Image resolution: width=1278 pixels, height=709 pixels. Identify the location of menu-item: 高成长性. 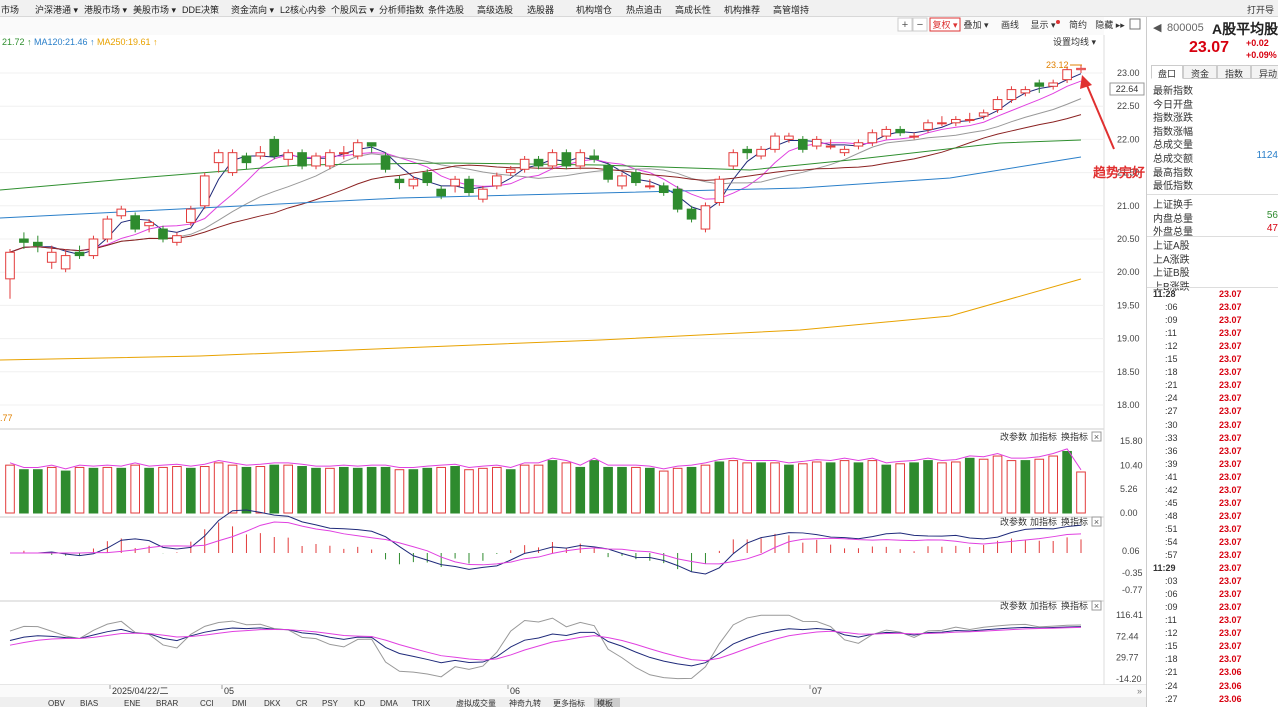
(693, 9).